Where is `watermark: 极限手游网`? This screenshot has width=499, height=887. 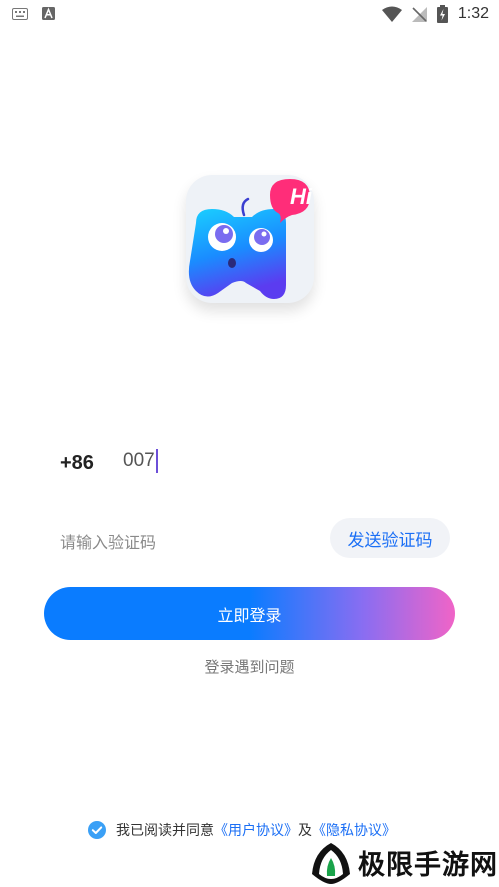 watermark: 极限手游网 is located at coordinates (403, 862).